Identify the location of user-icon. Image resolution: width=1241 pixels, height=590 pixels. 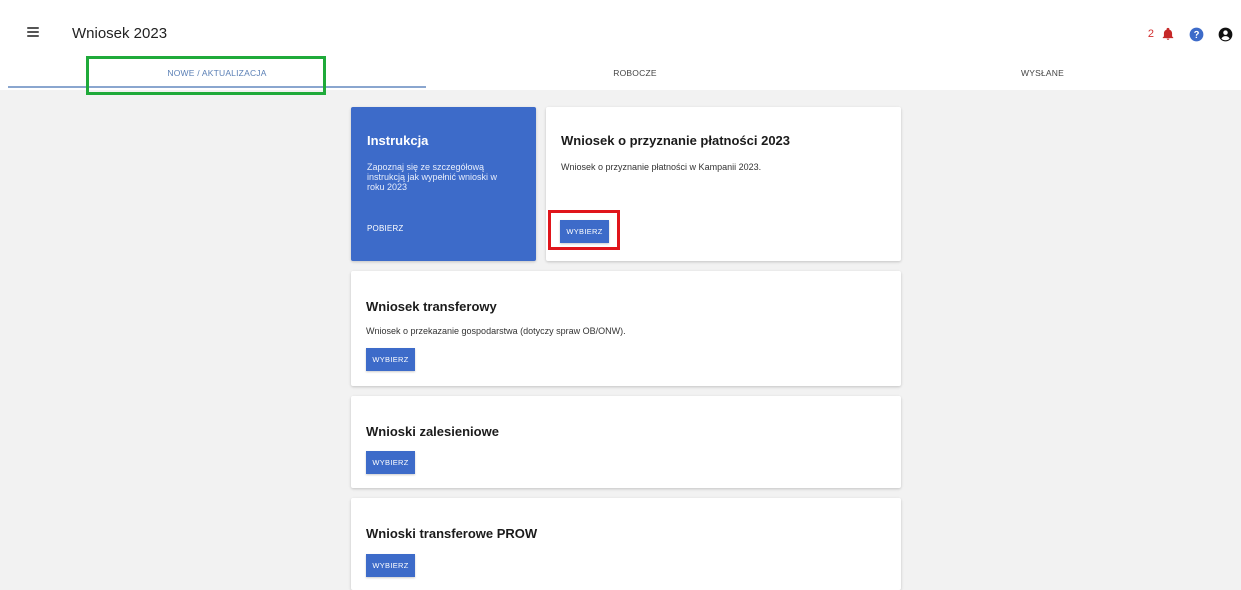
(1225, 34).